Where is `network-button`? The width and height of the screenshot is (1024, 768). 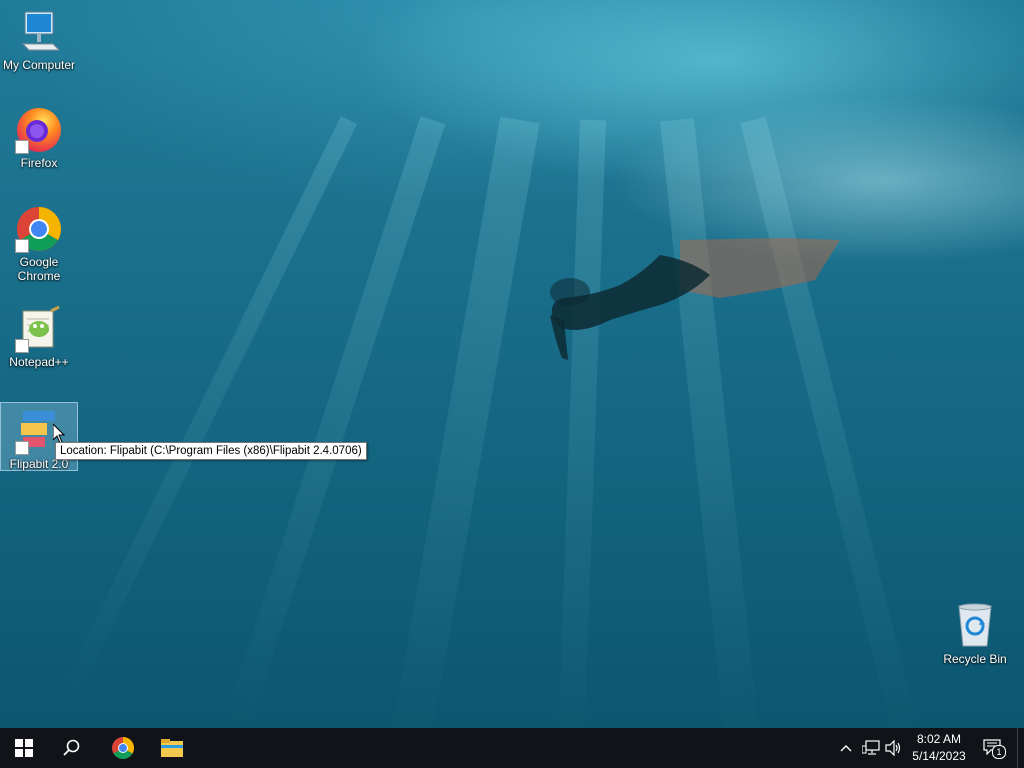 network-button is located at coordinates (871, 748).